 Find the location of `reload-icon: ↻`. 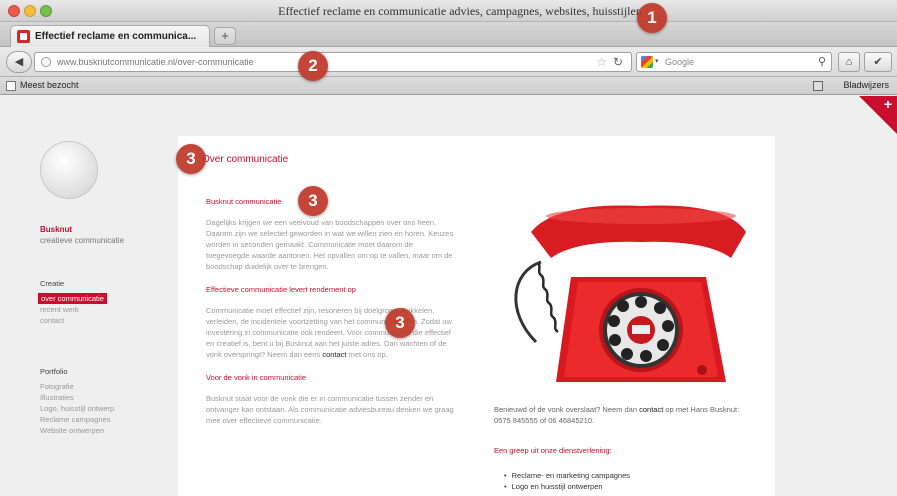

reload-icon: ↻ is located at coordinates (618, 62).